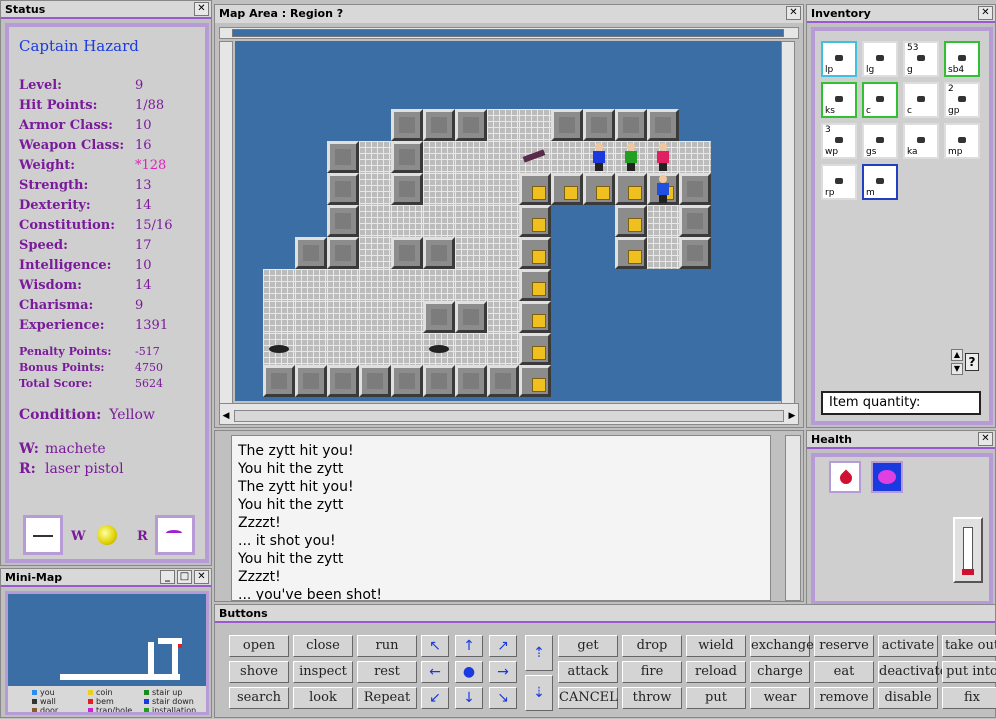  What do you see at coordinates (957, 369) in the screenshot?
I see `inv-scroll-down-icon: ▼` at bounding box center [957, 369].